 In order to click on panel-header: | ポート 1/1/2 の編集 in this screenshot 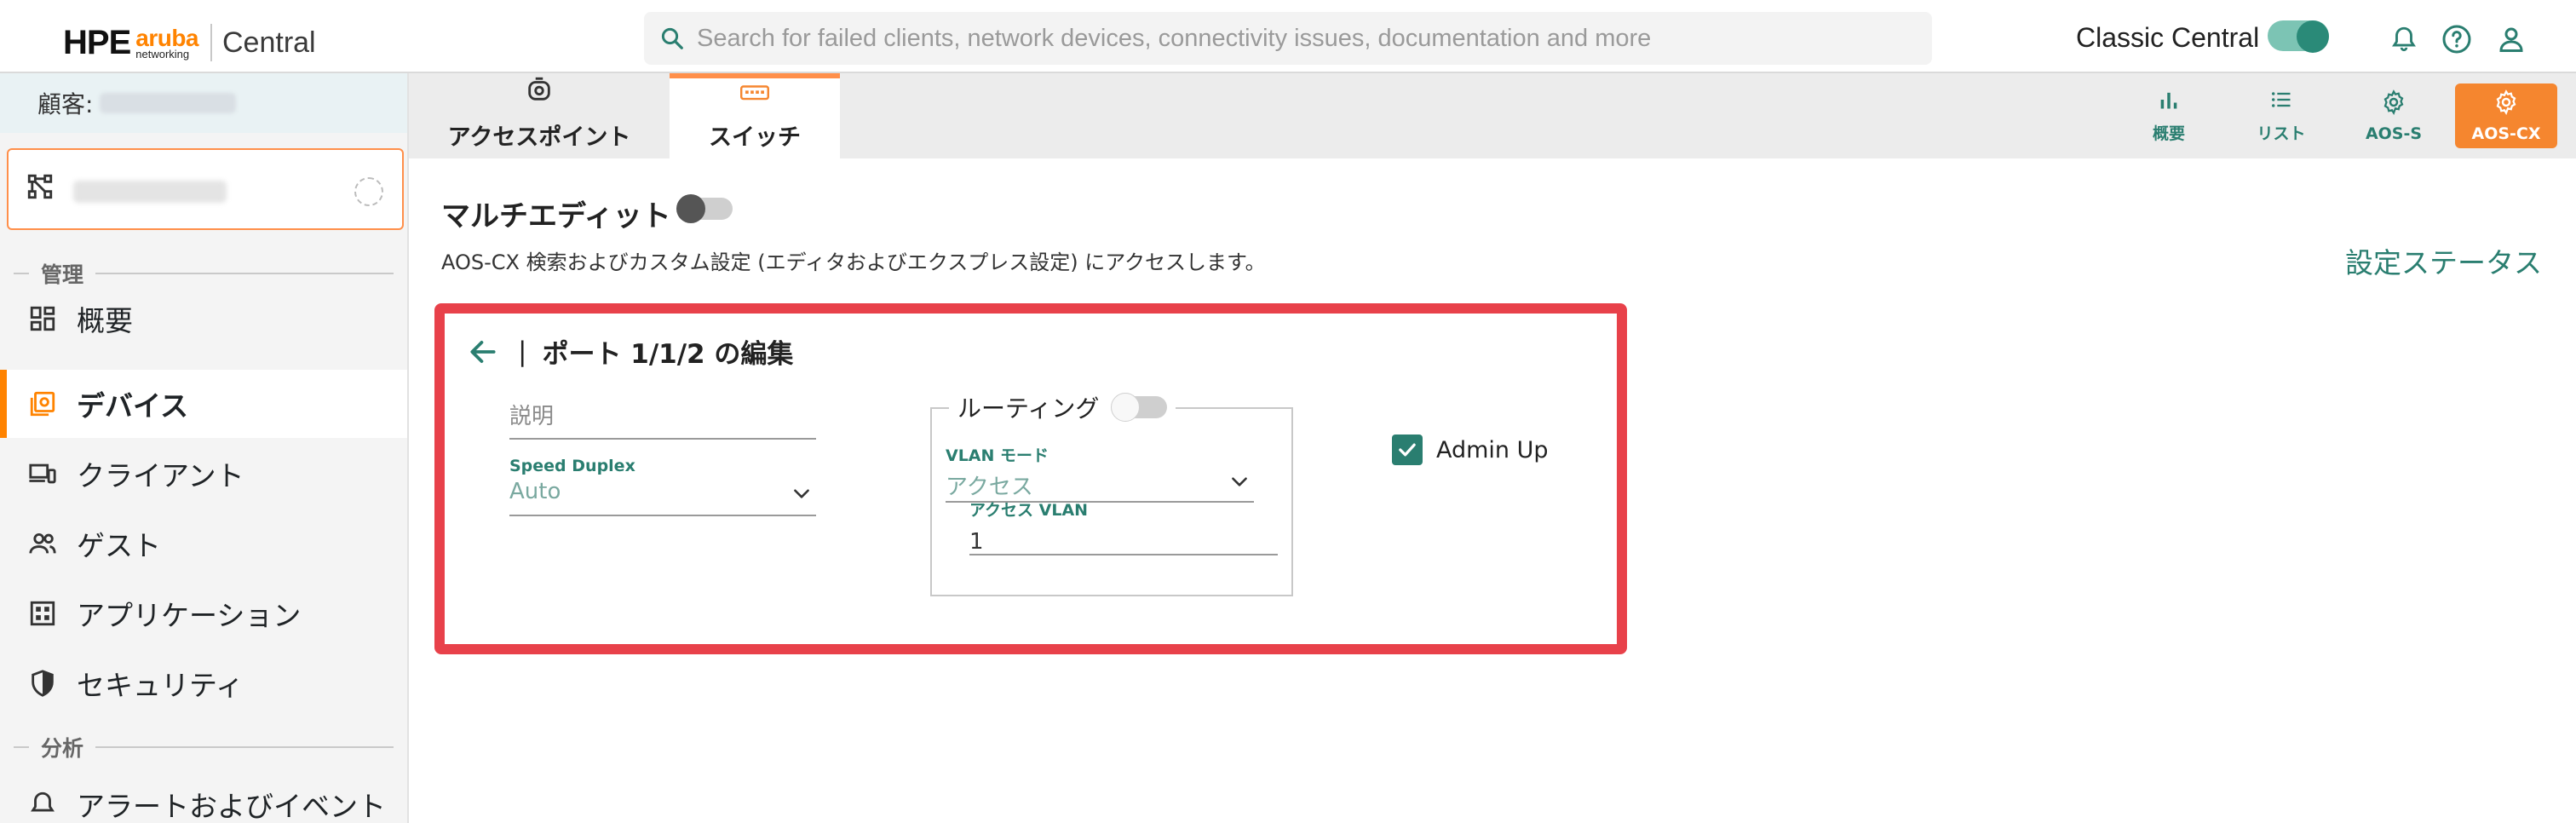, I will do `click(630, 351)`.